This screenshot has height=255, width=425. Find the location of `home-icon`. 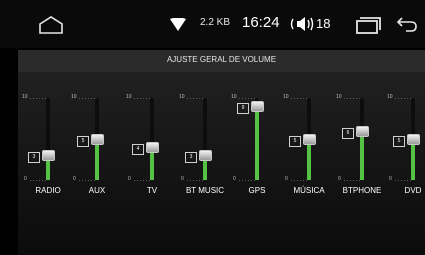

home-icon is located at coordinates (51, 25).